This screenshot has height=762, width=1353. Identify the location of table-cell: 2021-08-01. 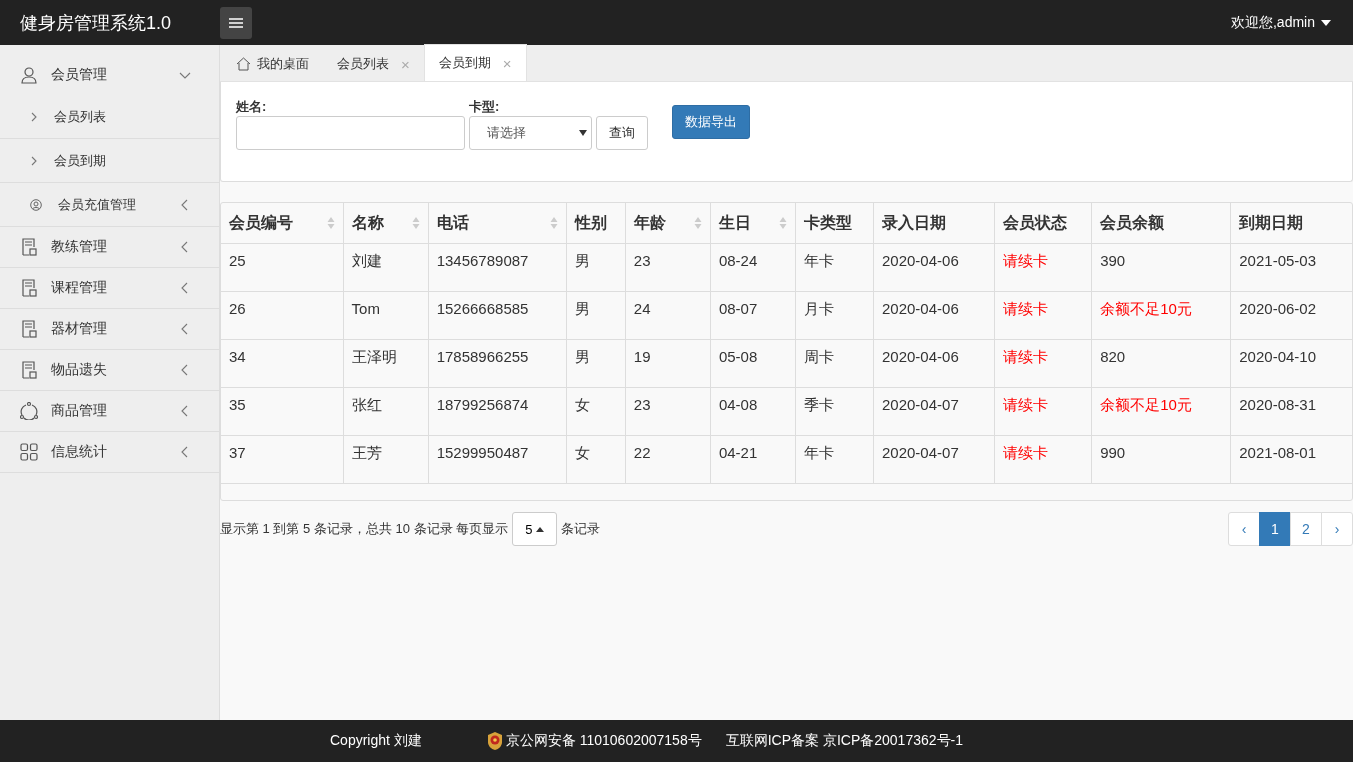
(1291, 459).